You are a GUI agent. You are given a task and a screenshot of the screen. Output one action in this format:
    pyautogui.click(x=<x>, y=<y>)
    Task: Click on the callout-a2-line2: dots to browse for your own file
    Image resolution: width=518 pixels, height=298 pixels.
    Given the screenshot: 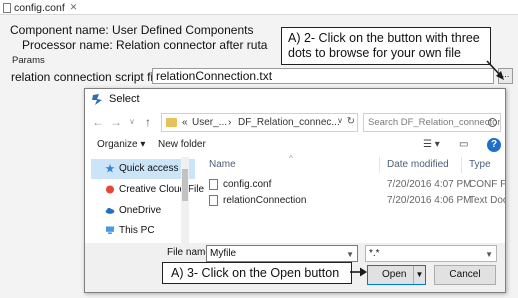 What is the action you would take?
    pyautogui.click(x=374, y=53)
    